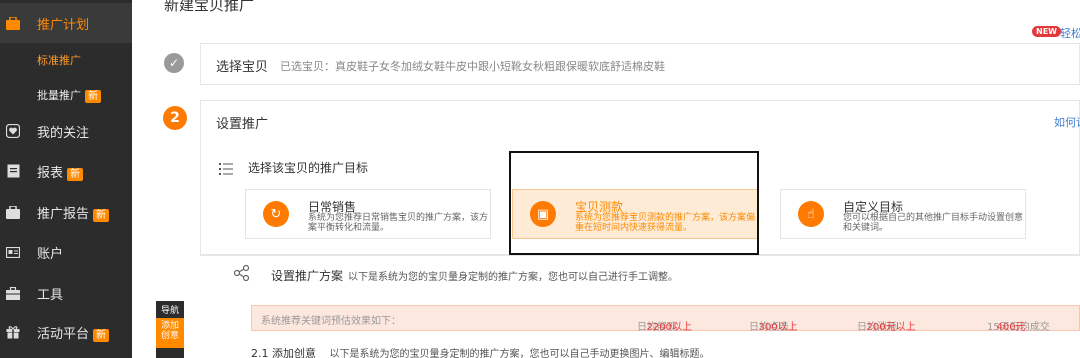  Describe the element at coordinates (13, 293) in the screenshot. I see `toolbox-icon` at that location.